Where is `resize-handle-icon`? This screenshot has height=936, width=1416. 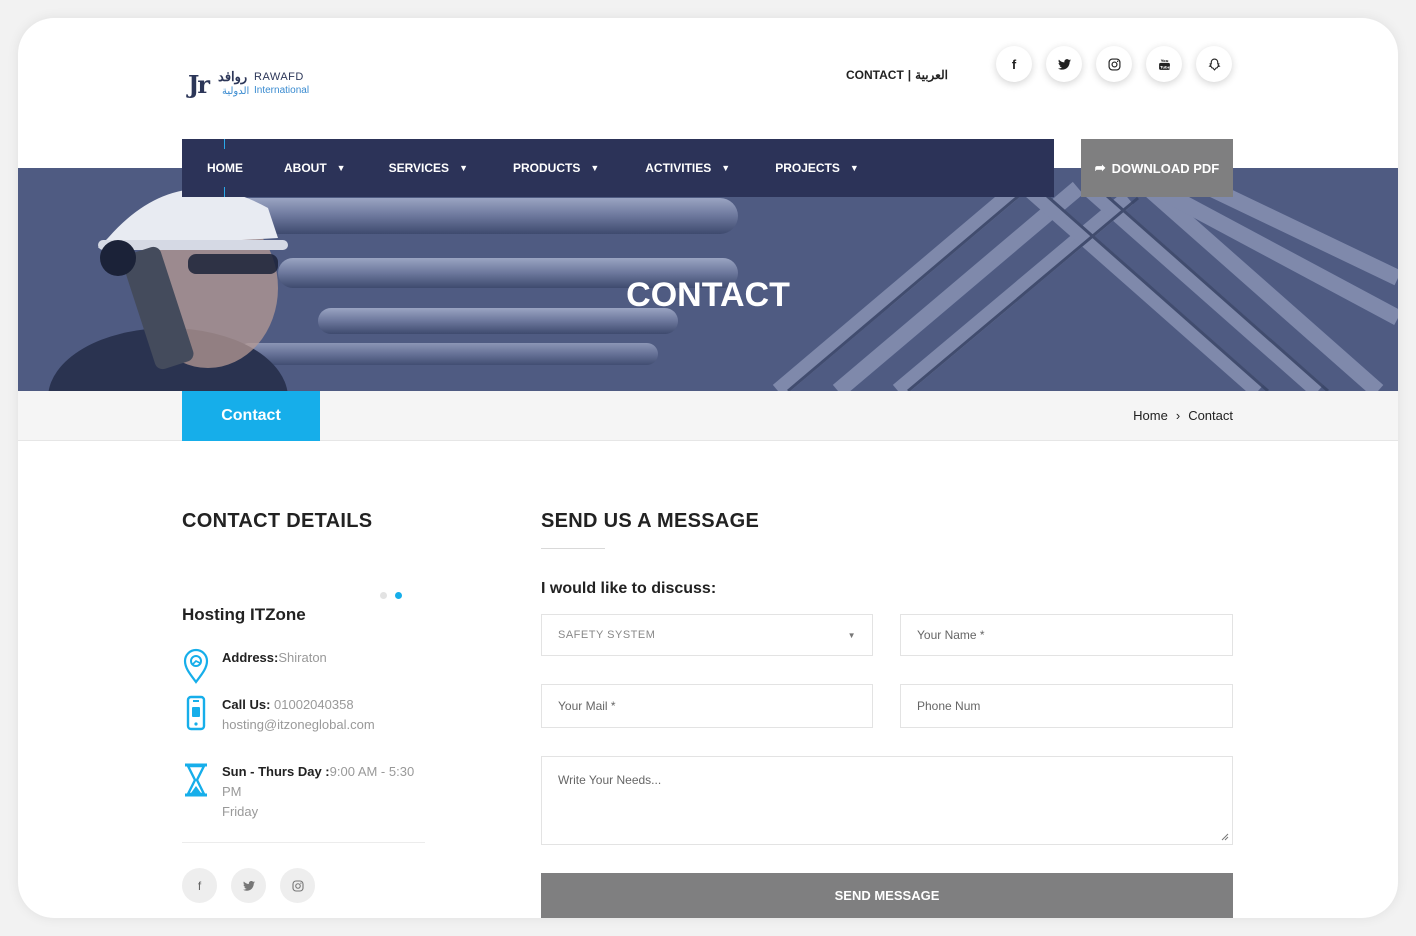 resize-handle-icon is located at coordinates (1225, 837).